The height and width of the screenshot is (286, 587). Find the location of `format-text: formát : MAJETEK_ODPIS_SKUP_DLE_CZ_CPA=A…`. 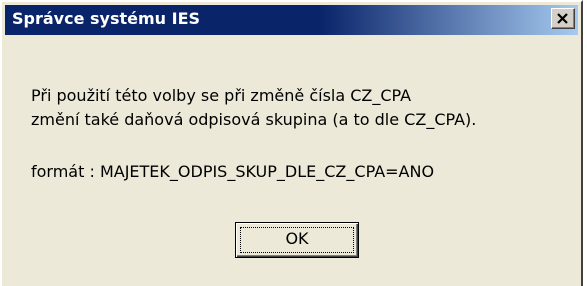

format-text: formát : MAJETEK_ODPIS_SKUP_DLE_CZ_CPA=A… is located at coordinates (233, 171).